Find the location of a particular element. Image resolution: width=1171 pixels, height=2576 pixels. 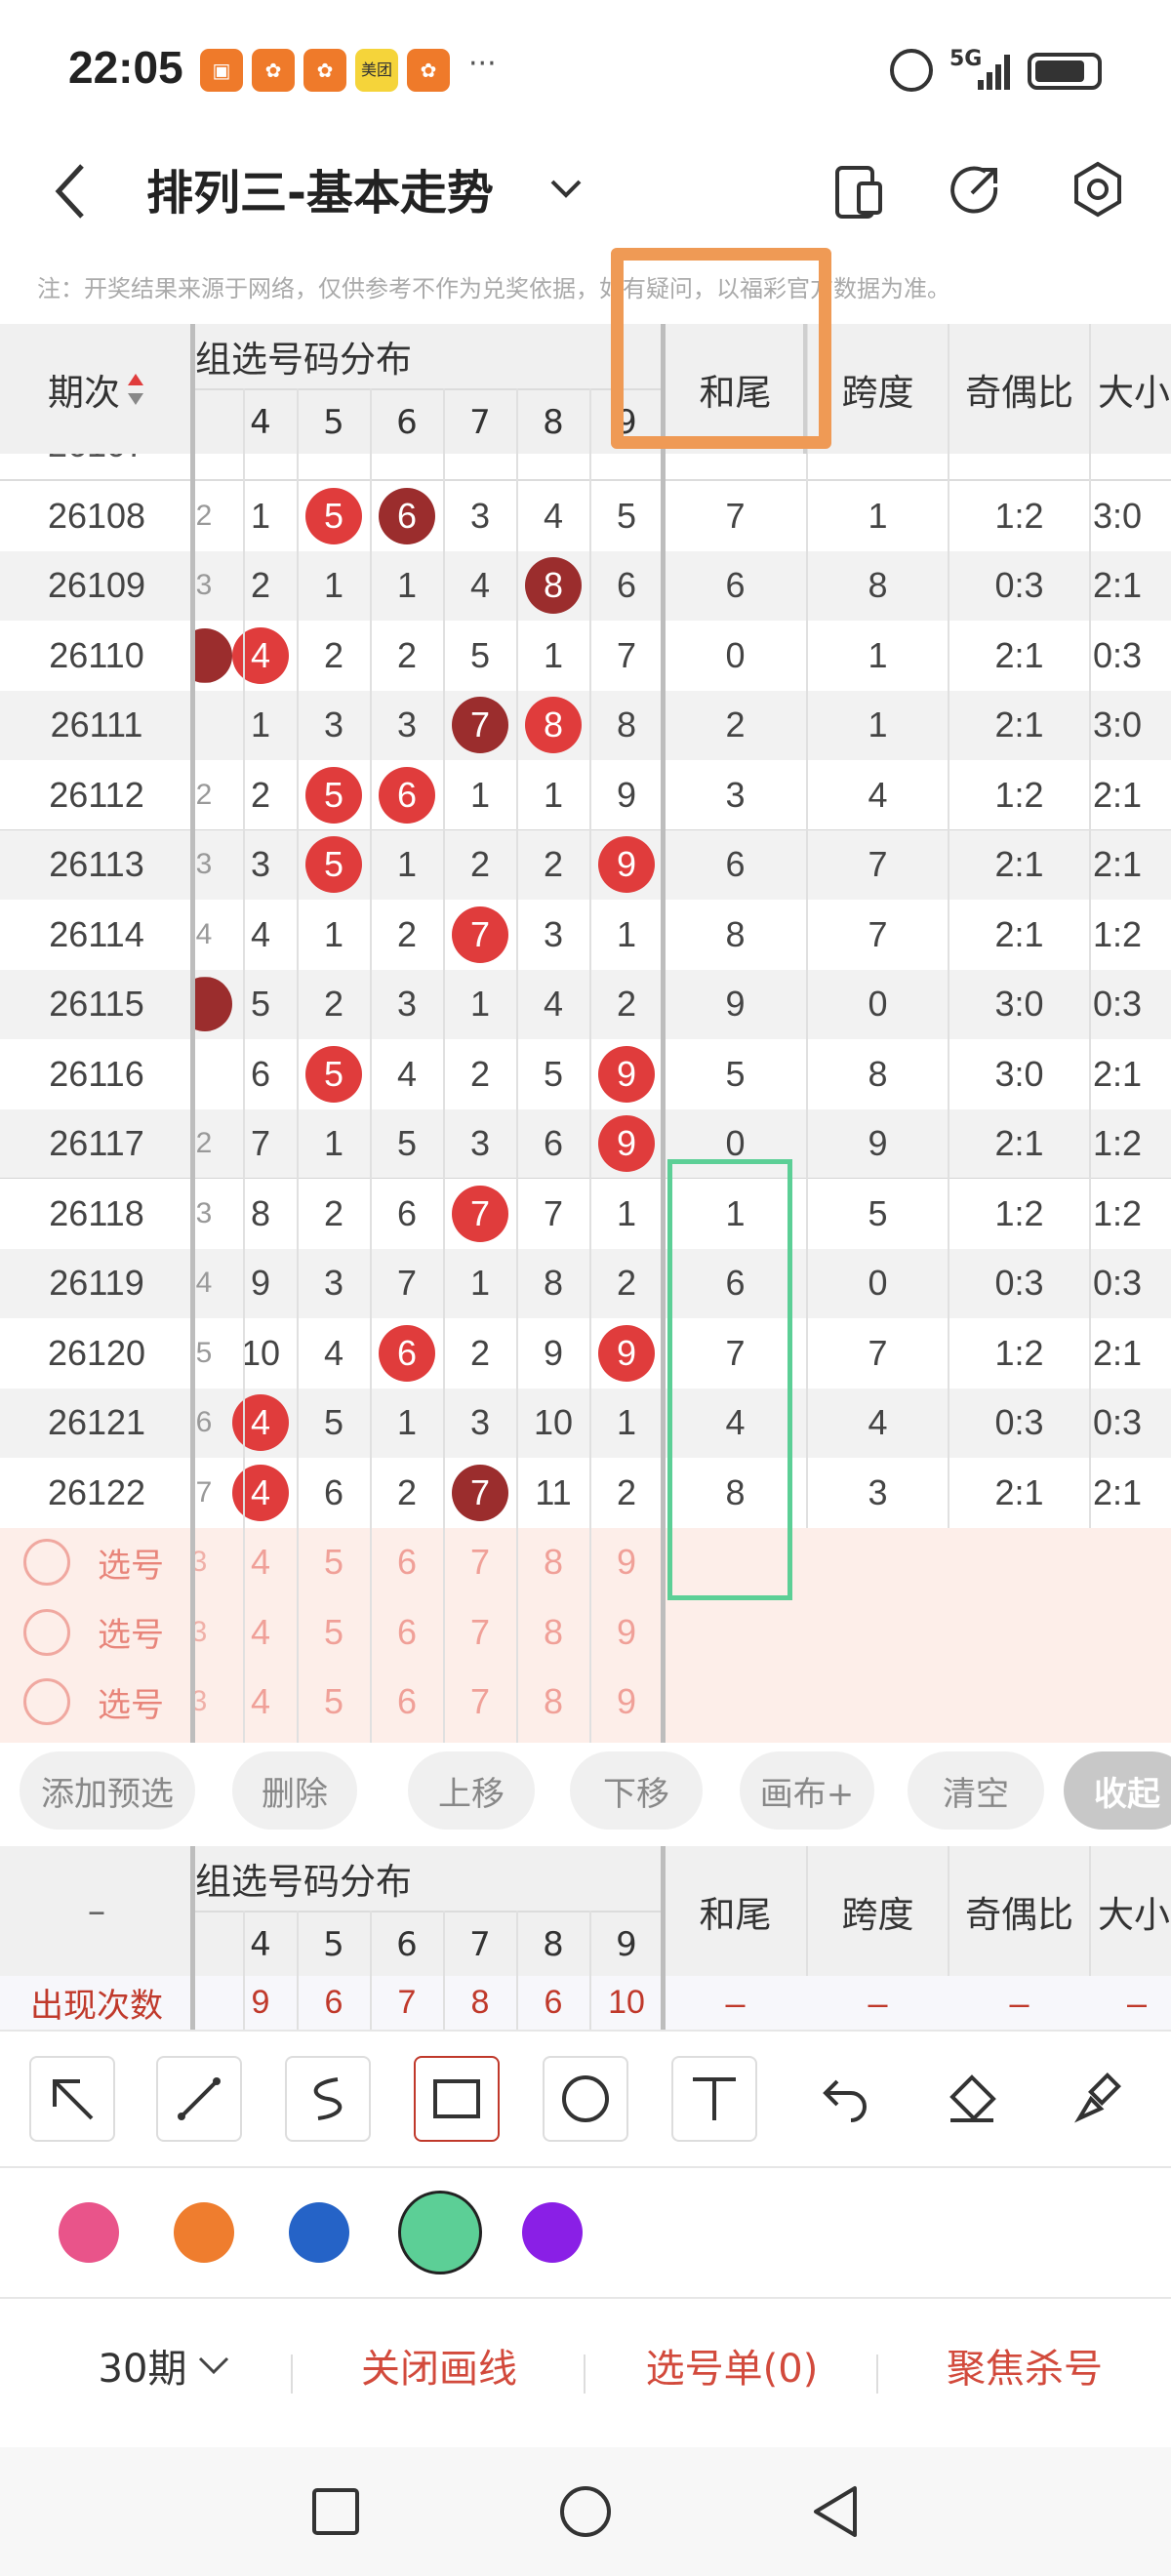

sum-tail-cell: 8 is located at coordinates (735, 933).